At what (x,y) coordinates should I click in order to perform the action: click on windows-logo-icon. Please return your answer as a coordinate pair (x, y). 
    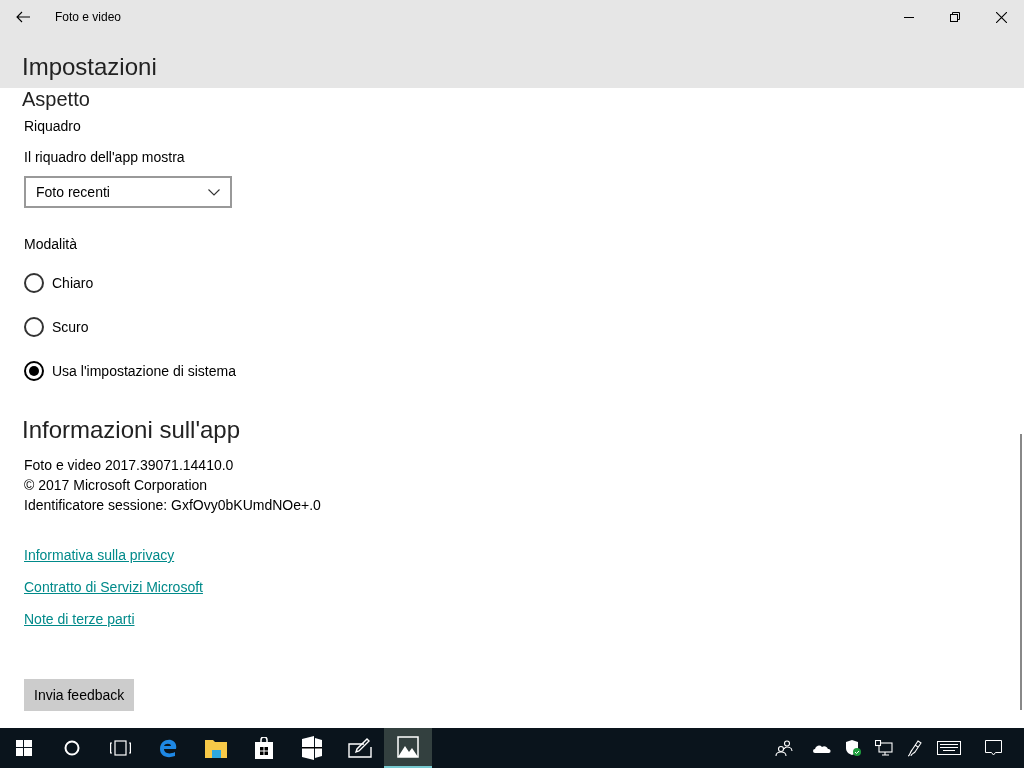
    Looking at the image, I should click on (24, 748).